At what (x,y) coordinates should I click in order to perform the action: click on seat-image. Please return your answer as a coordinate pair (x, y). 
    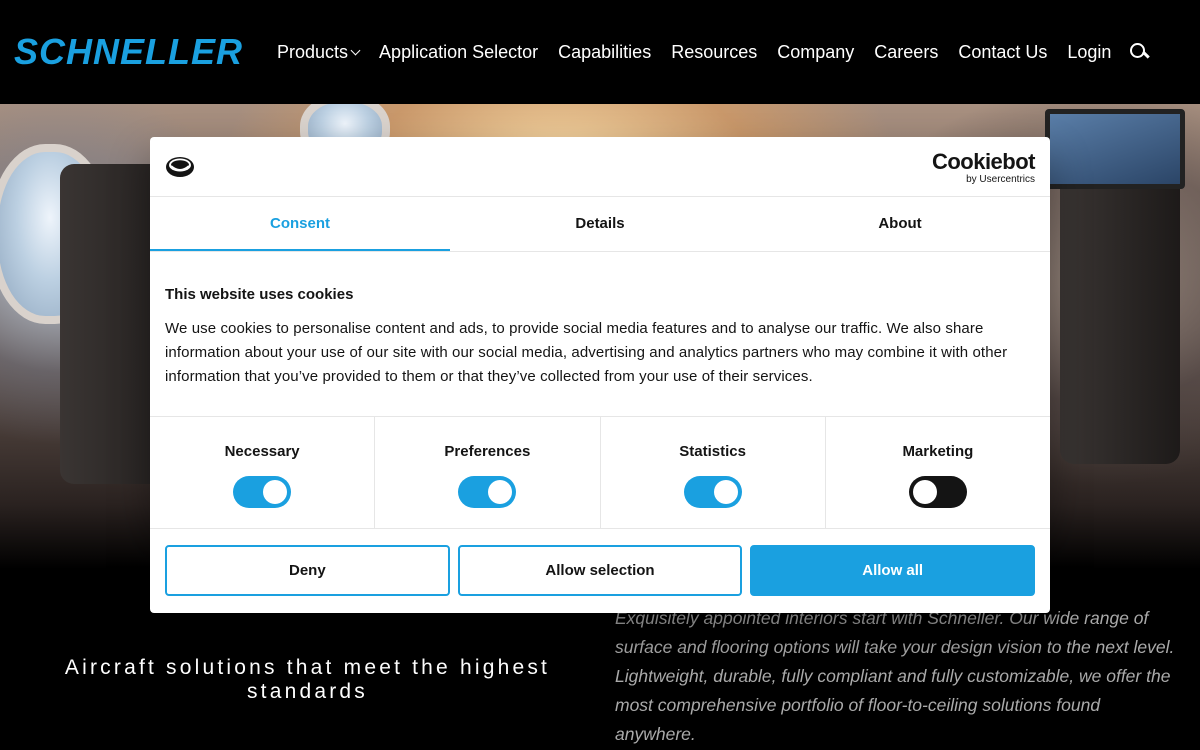
    Looking at the image, I should click on (1120, 314).